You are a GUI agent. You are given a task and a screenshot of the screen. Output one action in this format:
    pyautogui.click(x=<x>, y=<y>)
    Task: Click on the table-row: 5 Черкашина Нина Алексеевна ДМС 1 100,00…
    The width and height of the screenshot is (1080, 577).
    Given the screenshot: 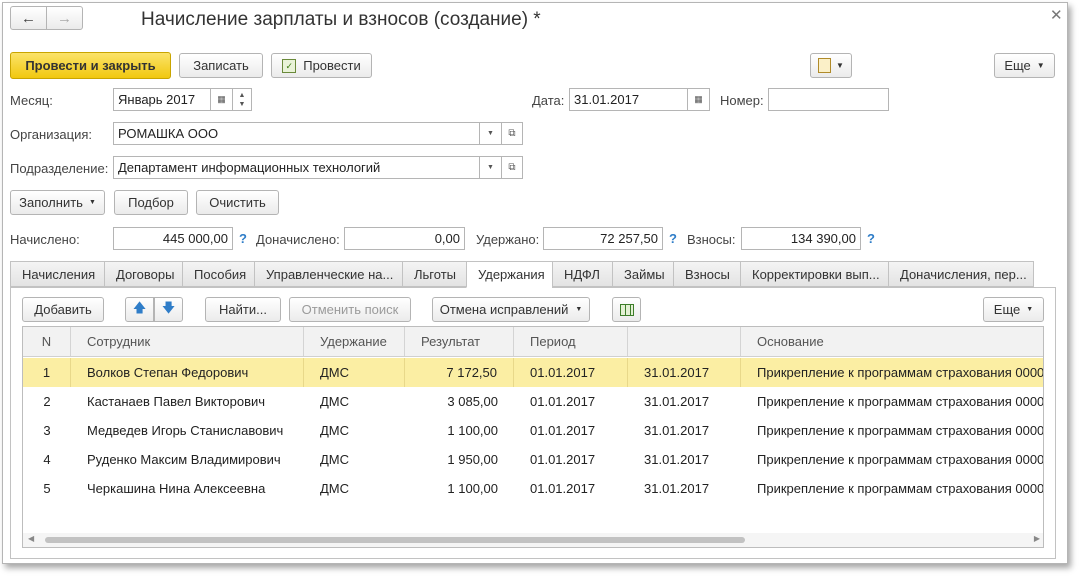 What is the action you would take?
    pyautogui.click(x=533, y=488)
    